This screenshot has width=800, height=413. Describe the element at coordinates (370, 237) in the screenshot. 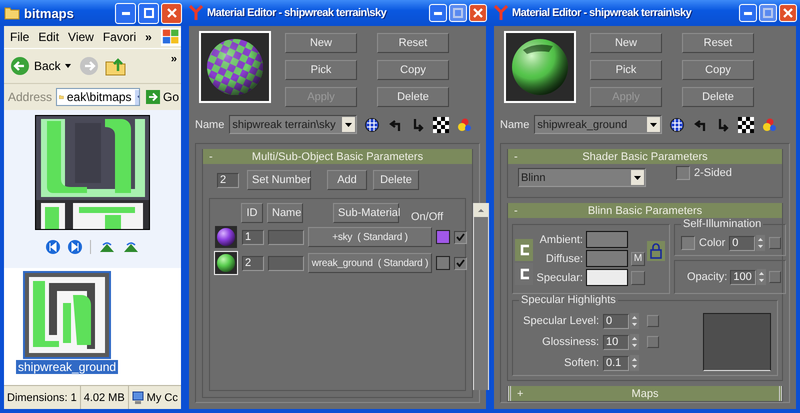

I see `sub-material-button: +sky ( Standard )` at that location.